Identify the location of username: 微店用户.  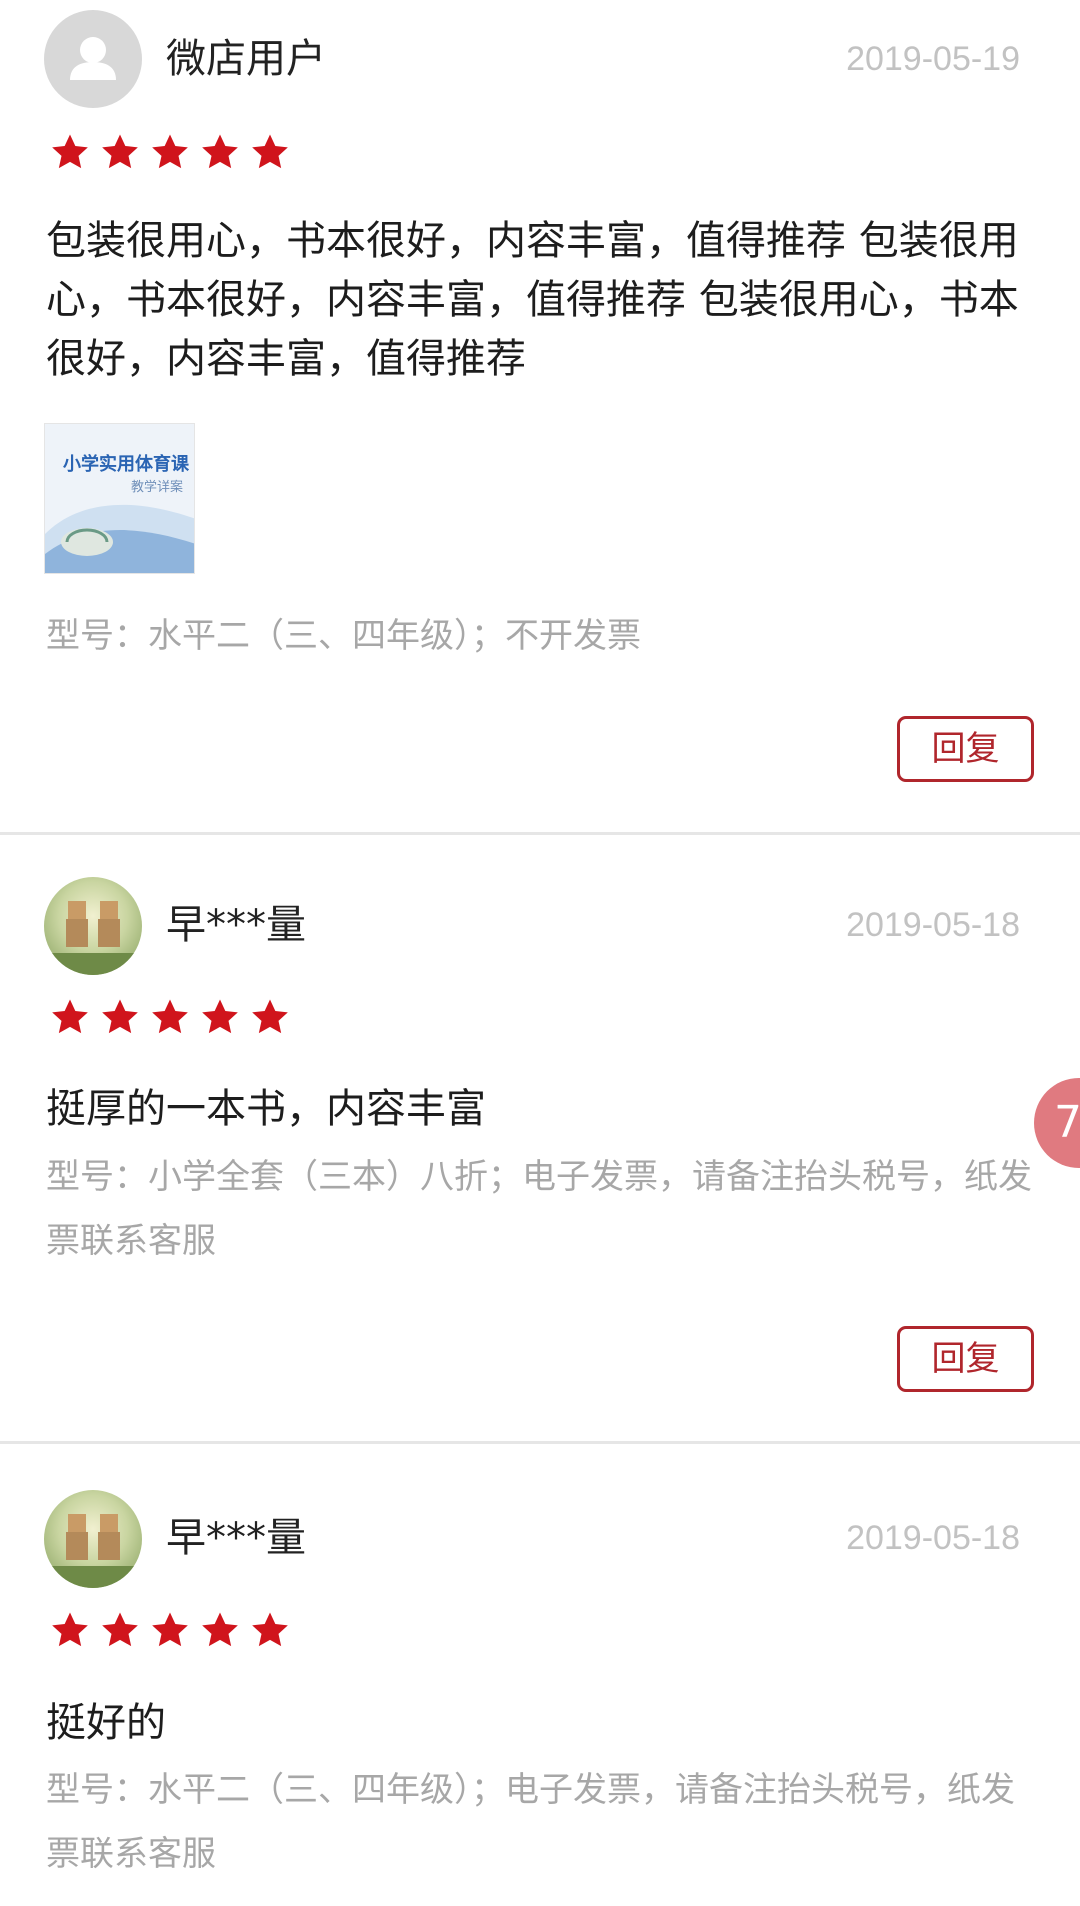
(246, 59).